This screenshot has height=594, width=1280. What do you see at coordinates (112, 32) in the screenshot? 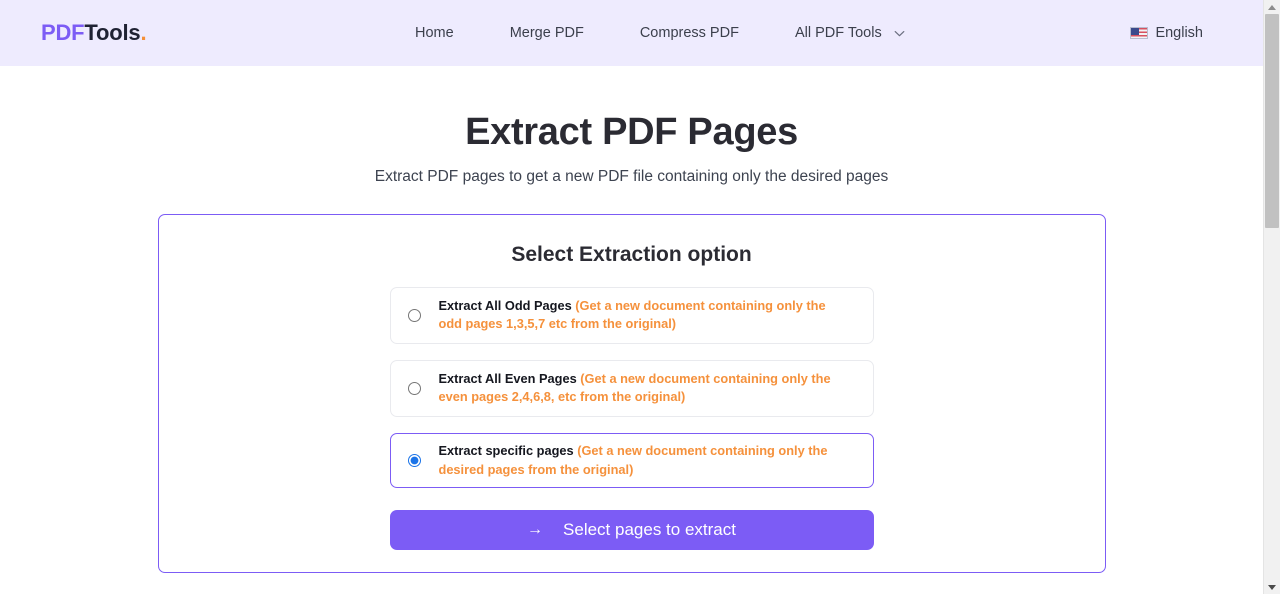
I see `logo-text-tools: Tools` at bounding box center [112, 32].